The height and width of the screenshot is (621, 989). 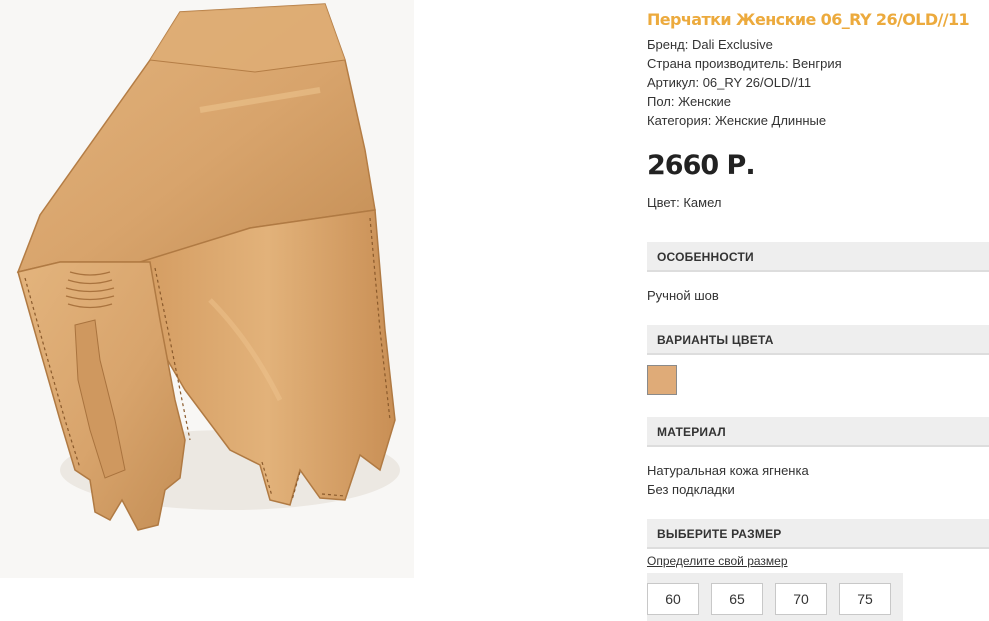 What do you see at coordinates (701, 165) in the screenshot?
I see `product-price: 2660 Р.` at bounding box center [701, 165].